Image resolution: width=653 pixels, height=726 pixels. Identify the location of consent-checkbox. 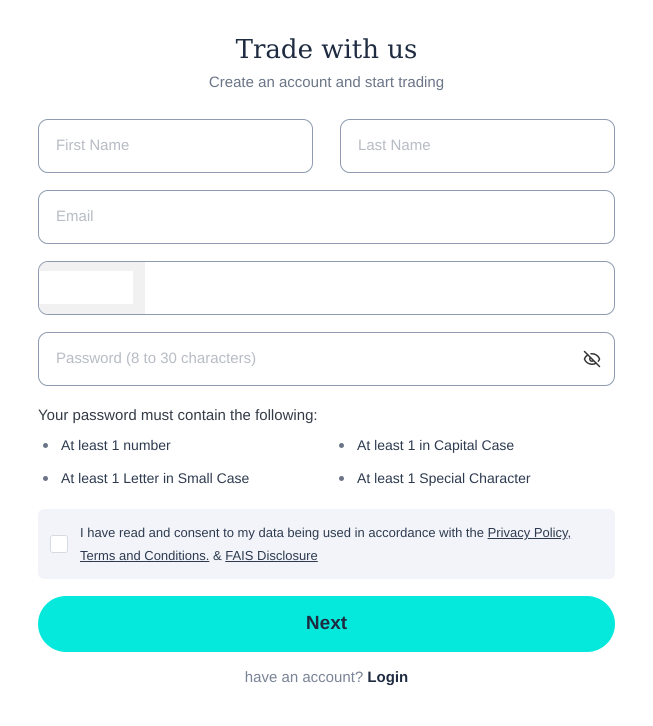
(59, 544).